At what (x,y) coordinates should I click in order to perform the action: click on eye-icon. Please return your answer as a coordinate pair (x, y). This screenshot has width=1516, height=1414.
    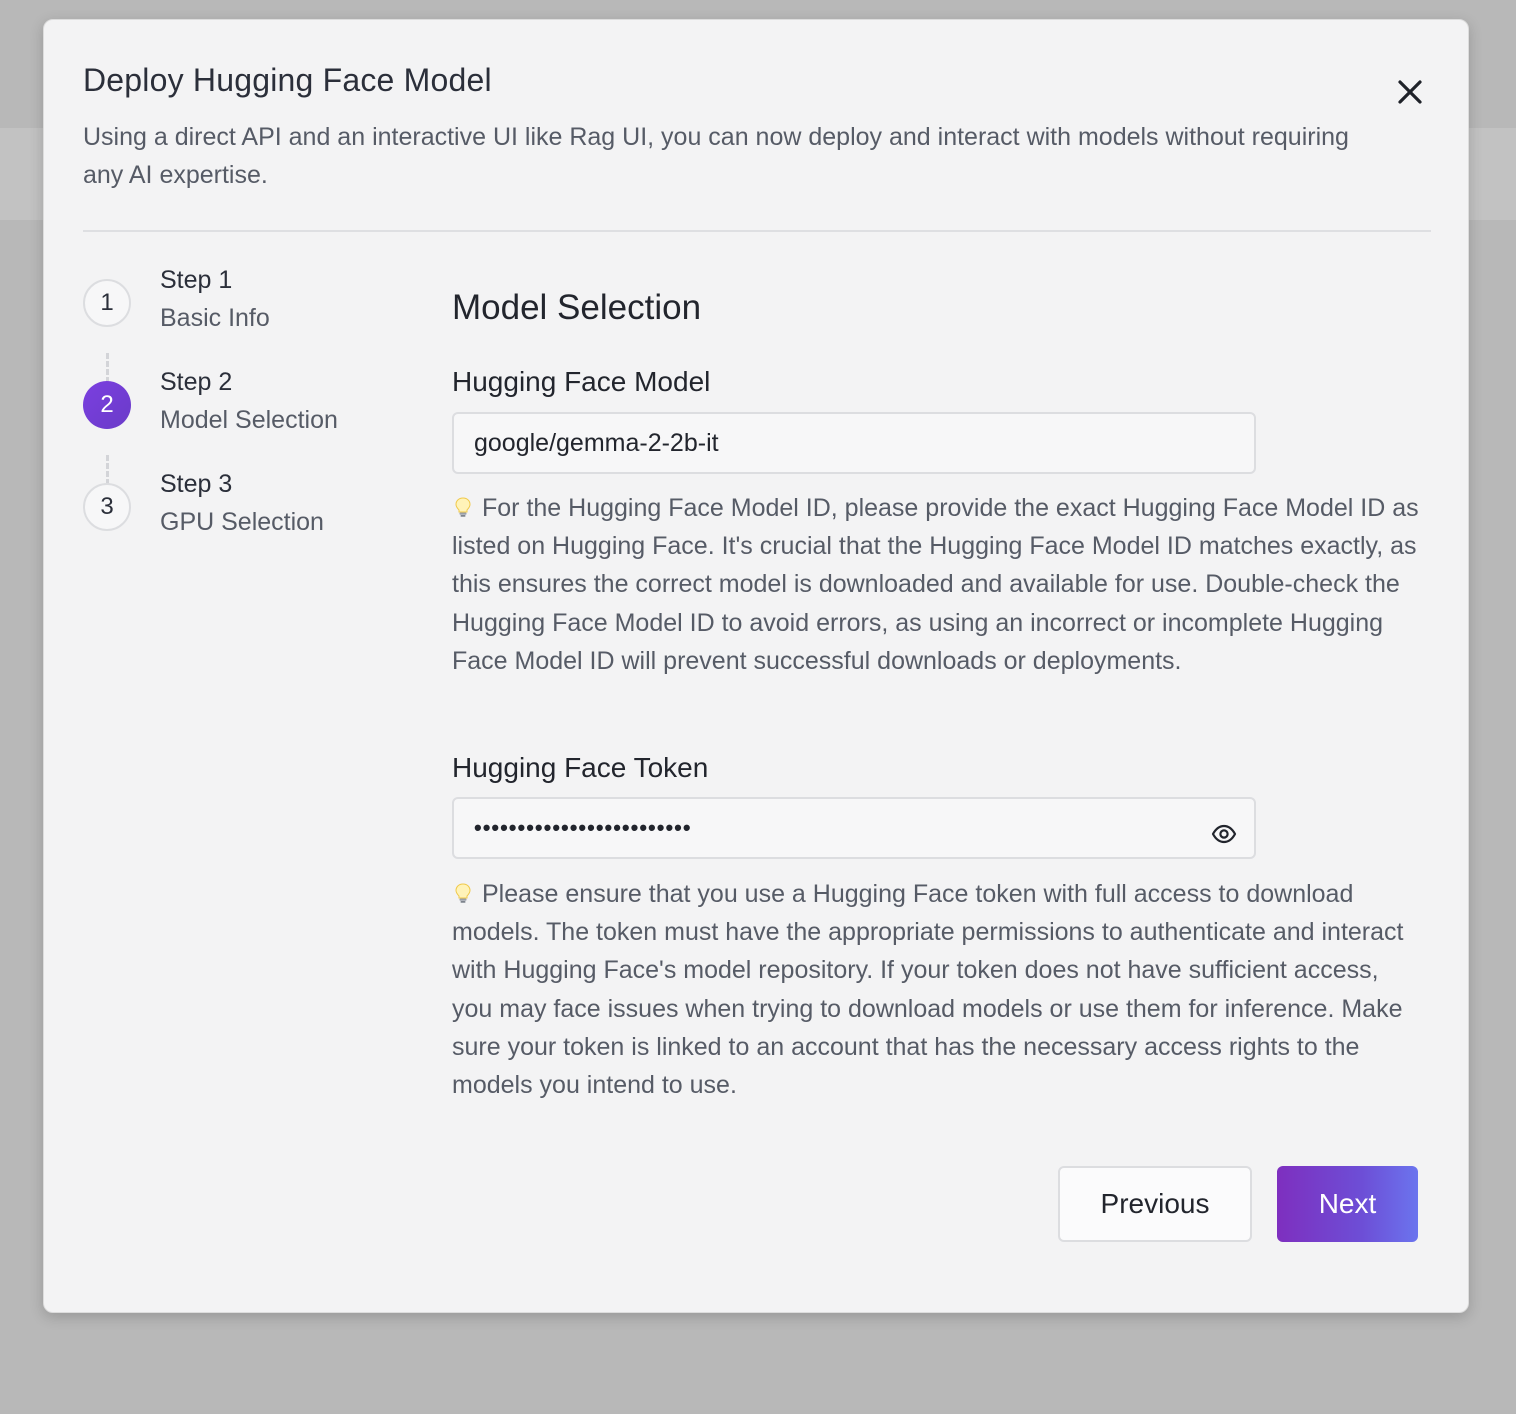
    Looking at the image, I should click on (1224, 834).